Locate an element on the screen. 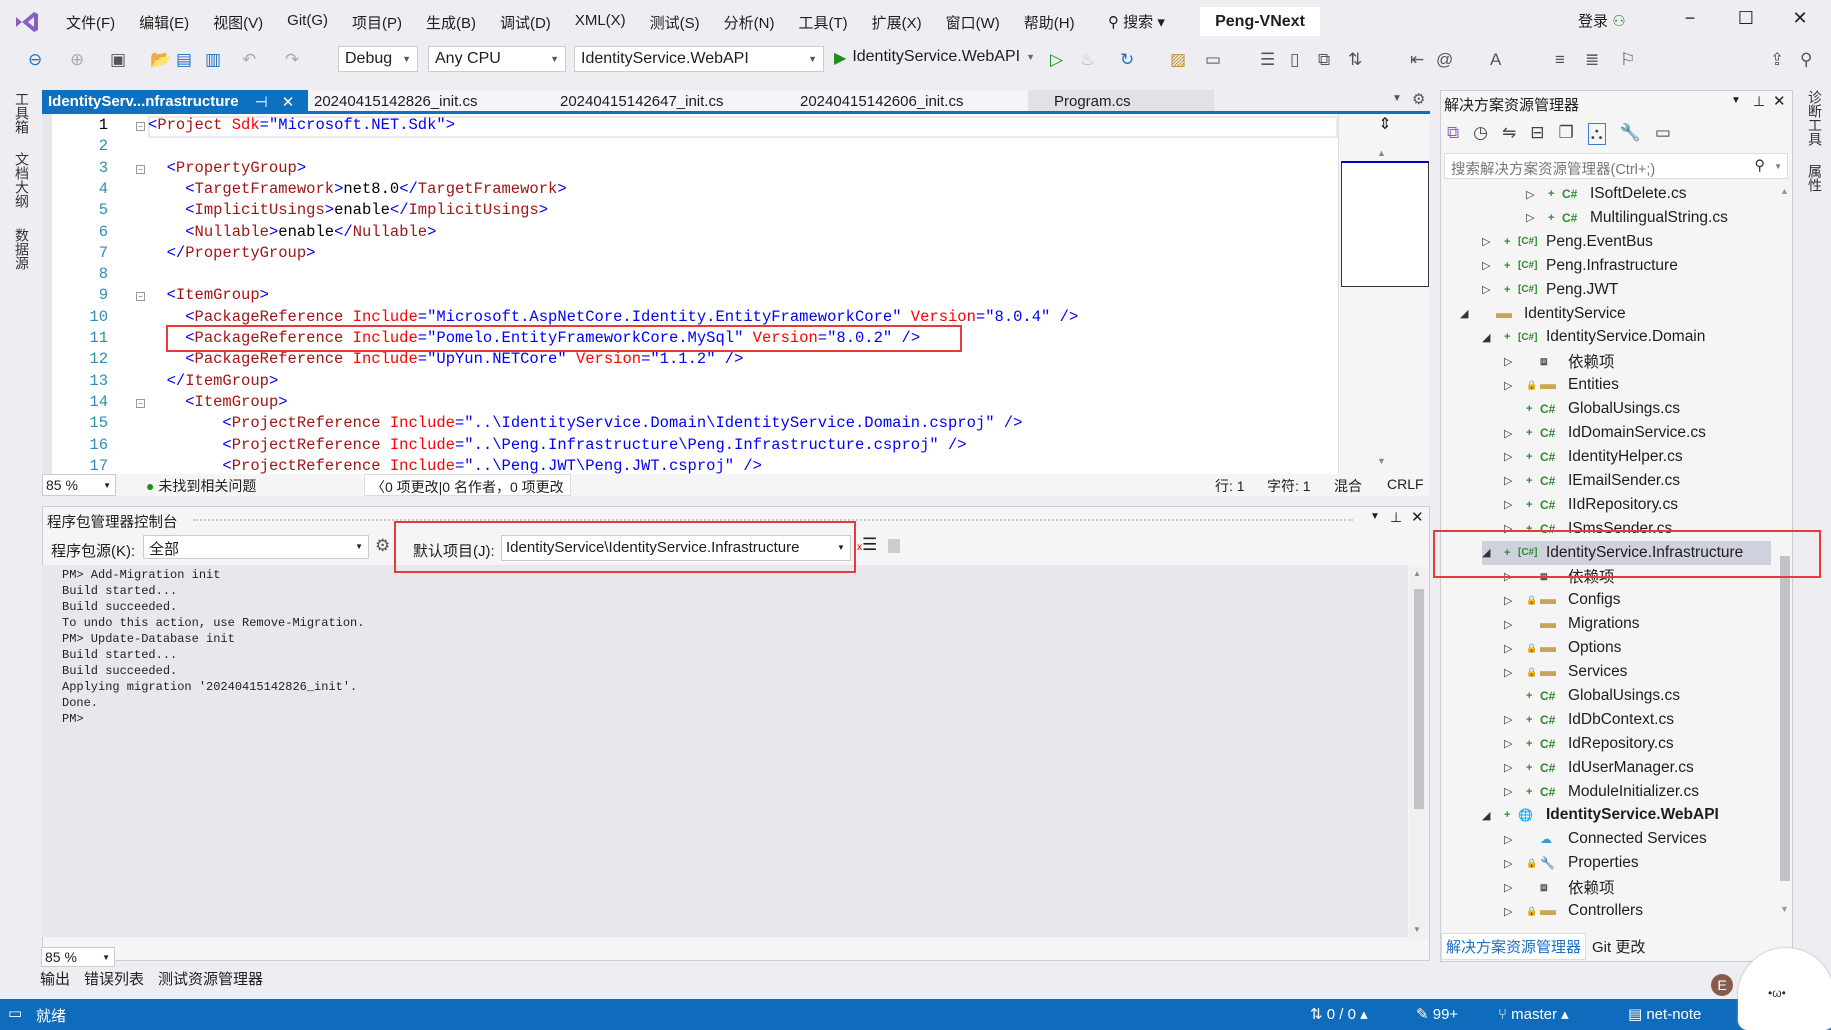 This screenshot has height=1030, width=1831. menu-item: 工具(T) is located at coordinates (822, 22).